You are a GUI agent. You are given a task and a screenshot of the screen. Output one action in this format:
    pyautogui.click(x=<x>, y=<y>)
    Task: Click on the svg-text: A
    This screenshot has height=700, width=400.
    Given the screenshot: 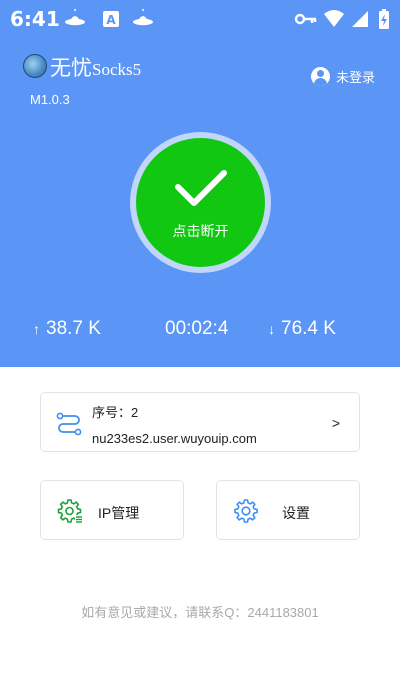 What is the action you would take?
    pyautogui.click(x=111, y=20)
    